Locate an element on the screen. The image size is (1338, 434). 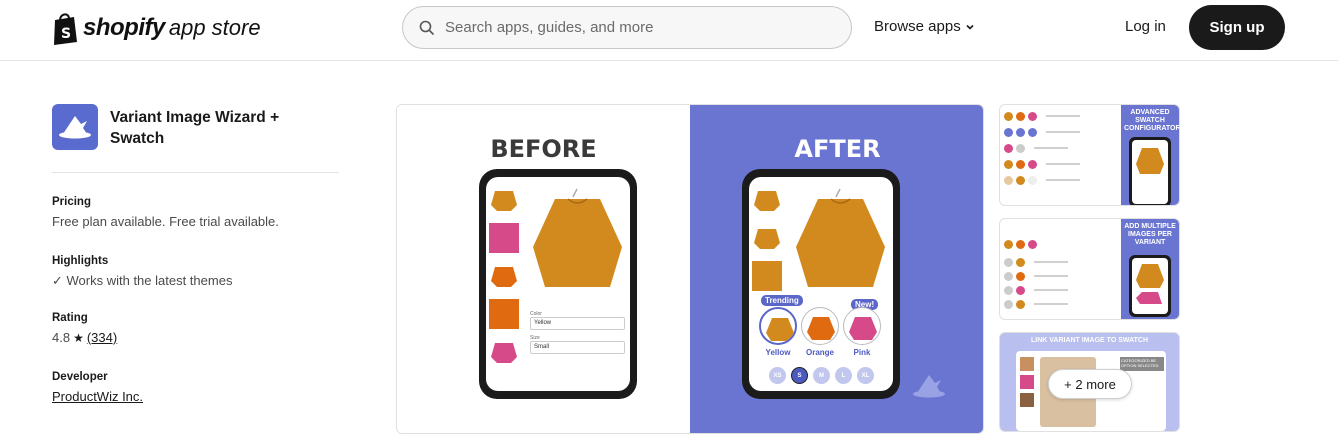
size-m: M is located at coordinates (821, 375).